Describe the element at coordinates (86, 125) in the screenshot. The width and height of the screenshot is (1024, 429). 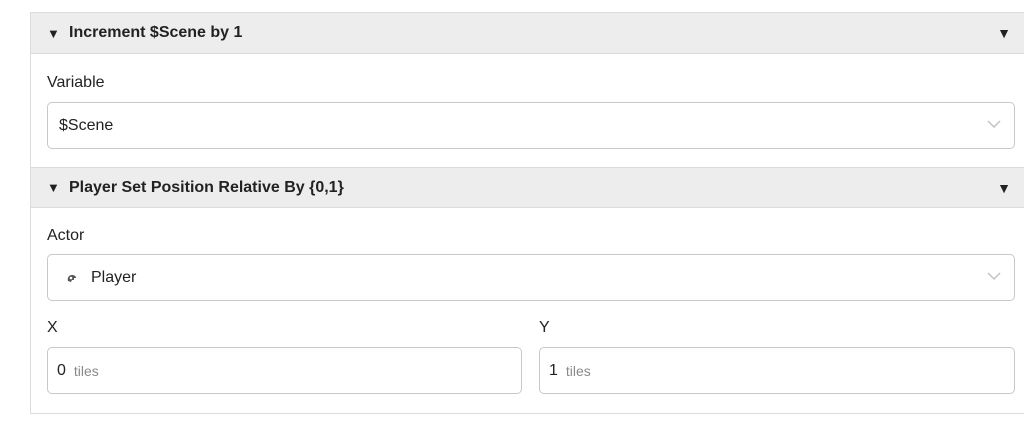
I see `variable-select-value: $Scene` at that location.